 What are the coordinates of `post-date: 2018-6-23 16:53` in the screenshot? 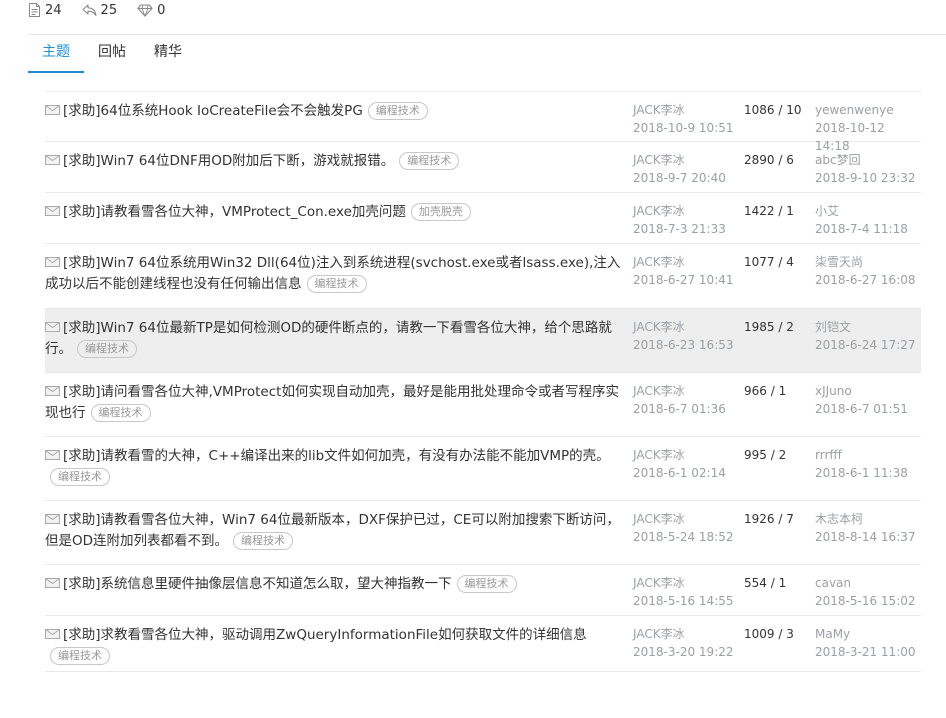 It's located at (683, 345).